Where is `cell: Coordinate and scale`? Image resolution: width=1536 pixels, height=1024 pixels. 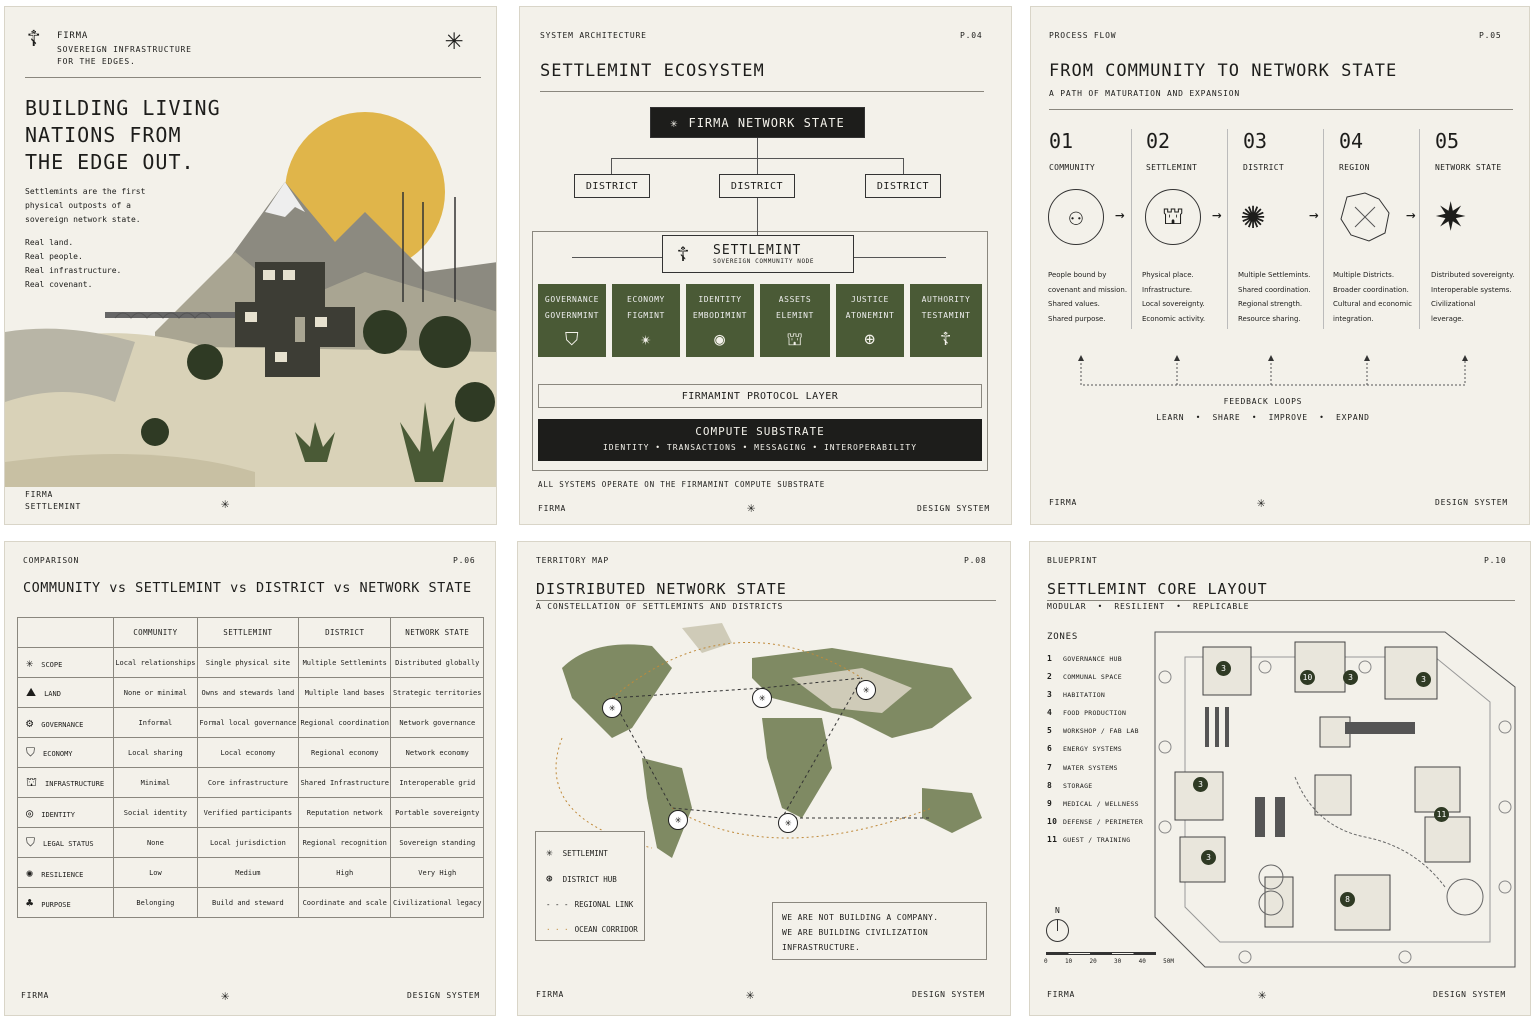
cell: Coordinate and scale is located at coordinates (344, 902).